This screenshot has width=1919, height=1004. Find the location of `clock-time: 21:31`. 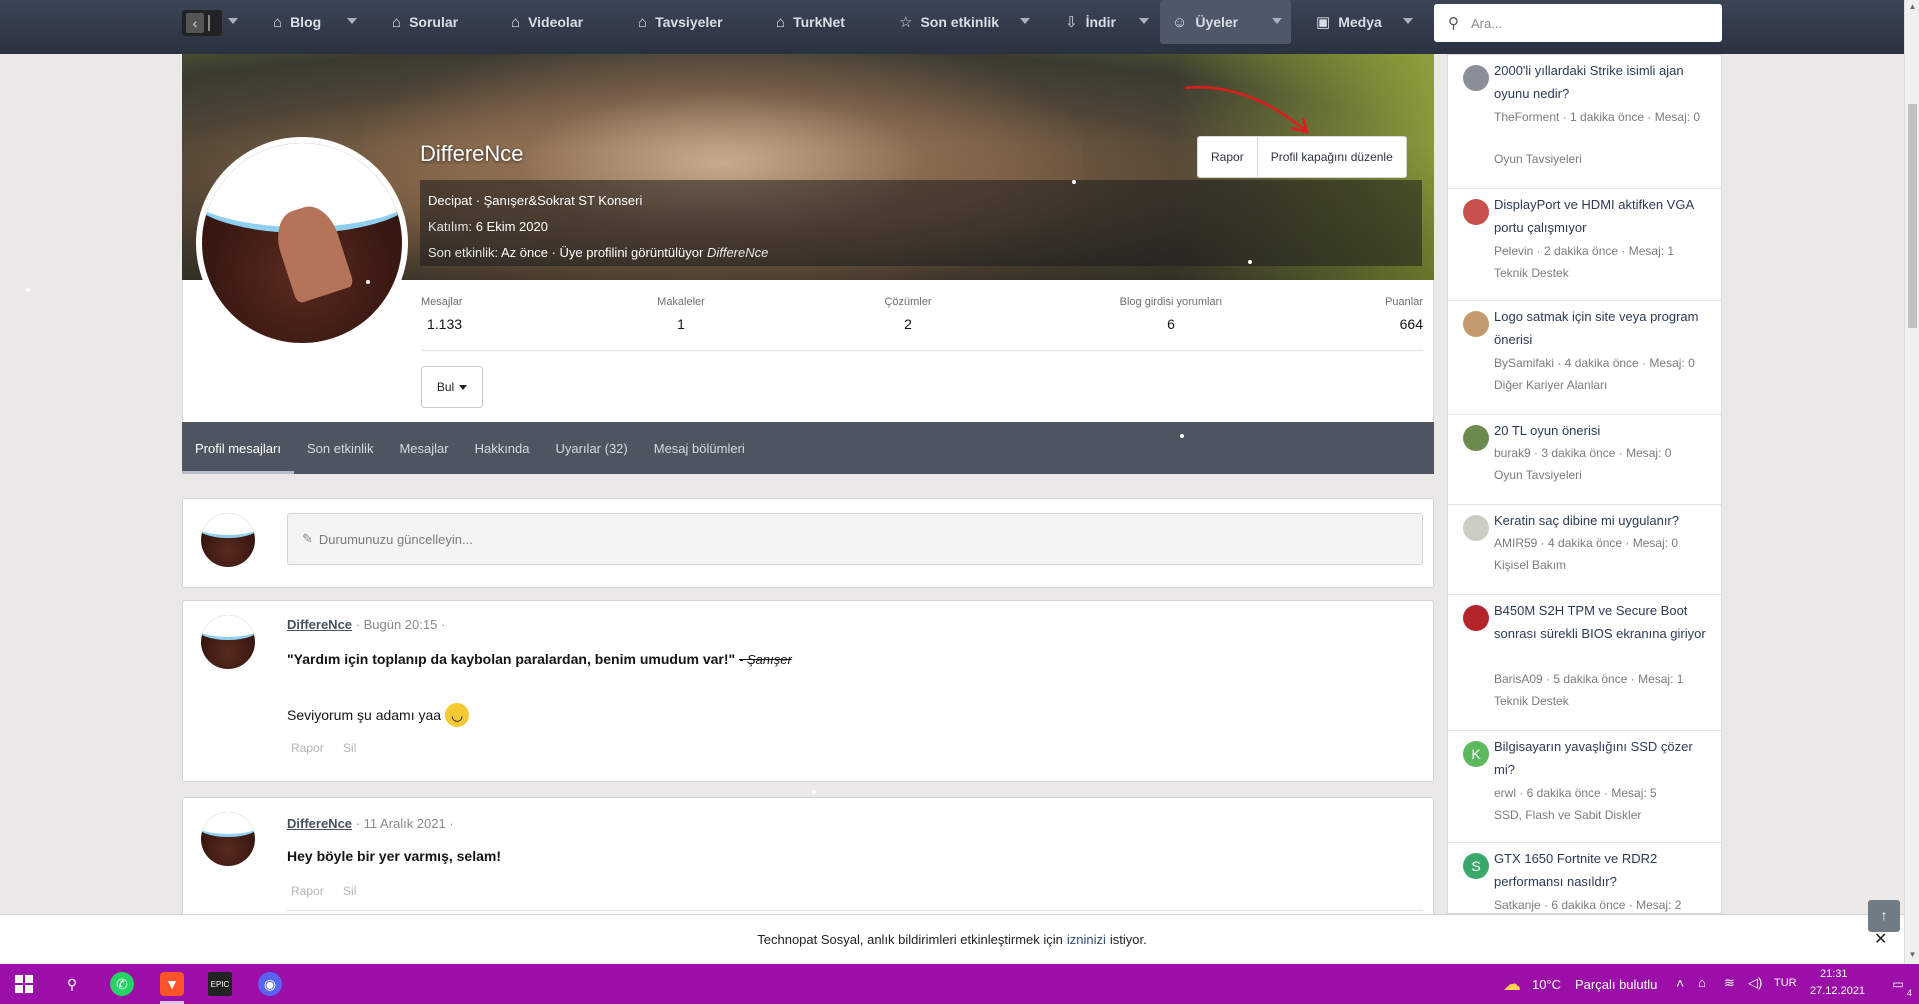

clock-time: 21:31 is located at coordinates (1834, 974).